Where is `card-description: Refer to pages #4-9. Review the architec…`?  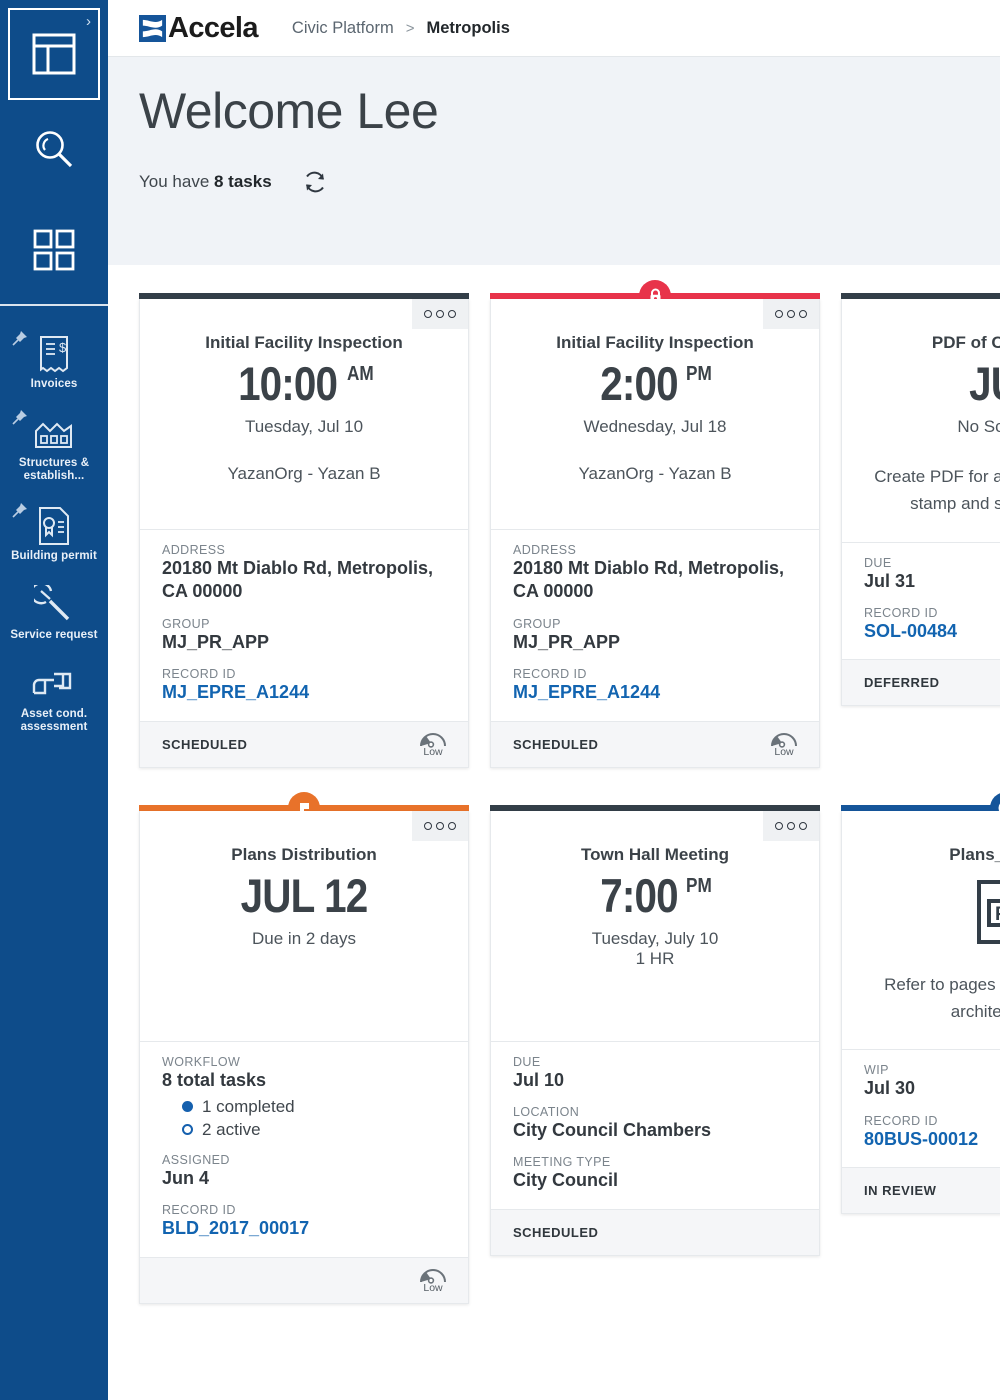 card-description: Refer to pages #4-9. Review the architec… is located at coordinates (942, 997).